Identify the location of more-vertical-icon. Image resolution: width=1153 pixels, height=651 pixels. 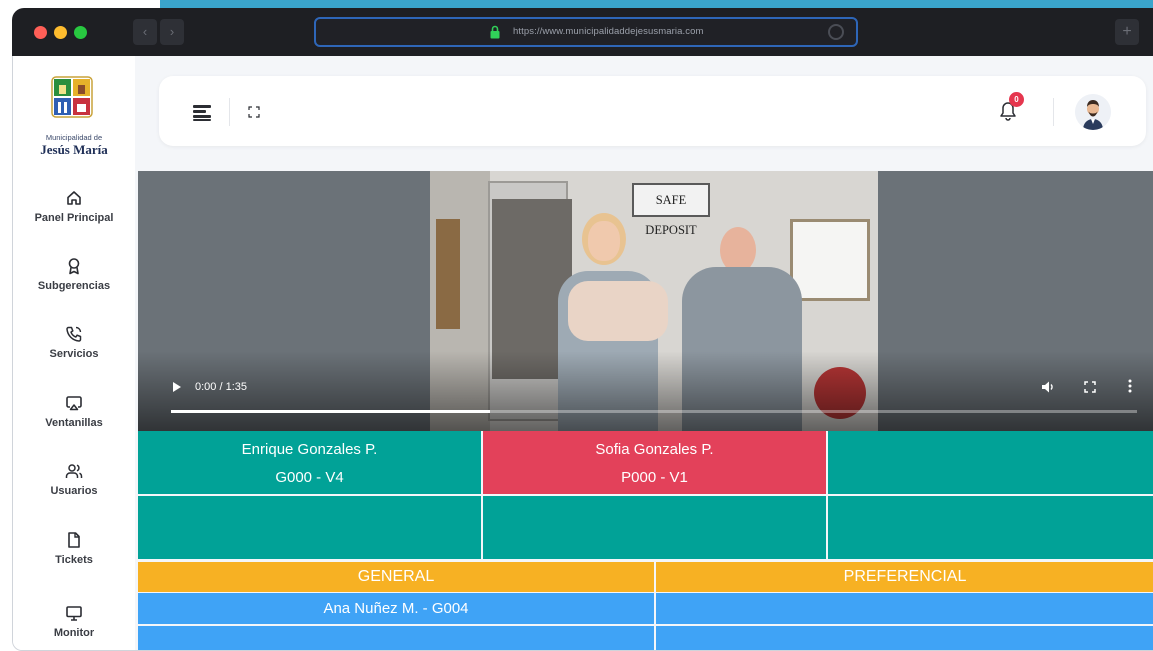
(1130, 386).